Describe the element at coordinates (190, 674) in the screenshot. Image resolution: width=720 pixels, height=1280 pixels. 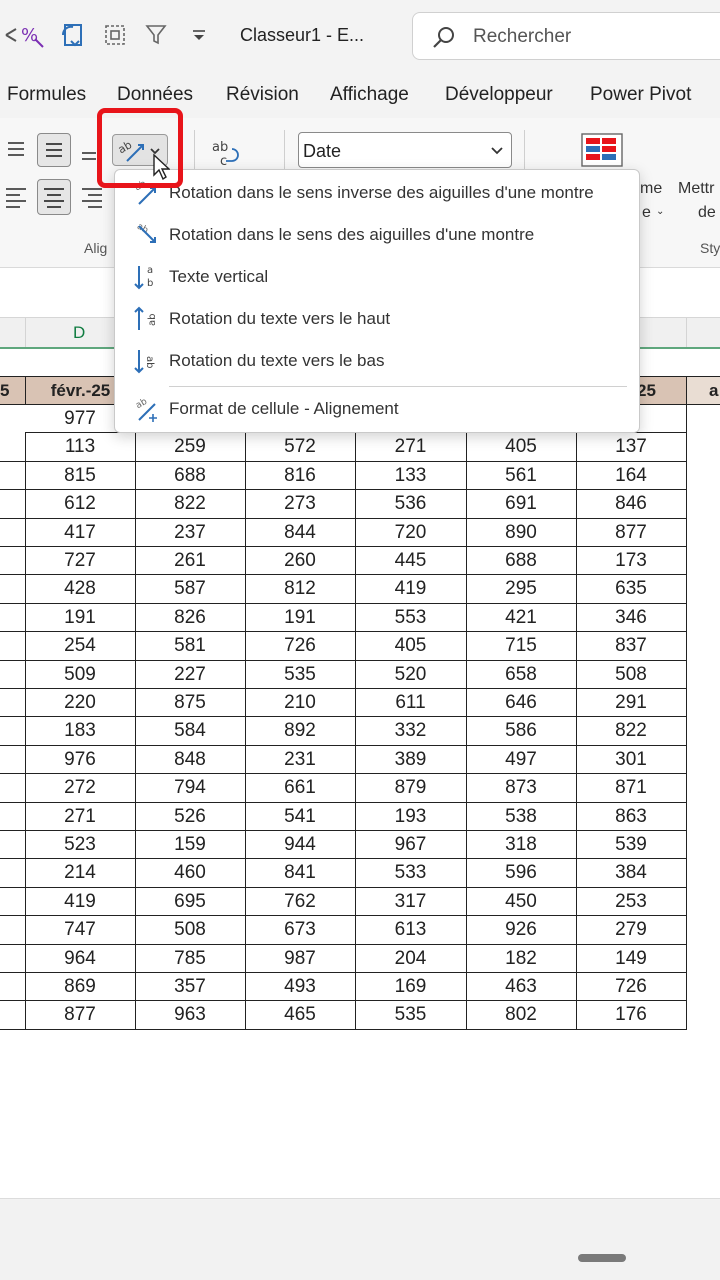
I see `table-cell: 227` at that location.